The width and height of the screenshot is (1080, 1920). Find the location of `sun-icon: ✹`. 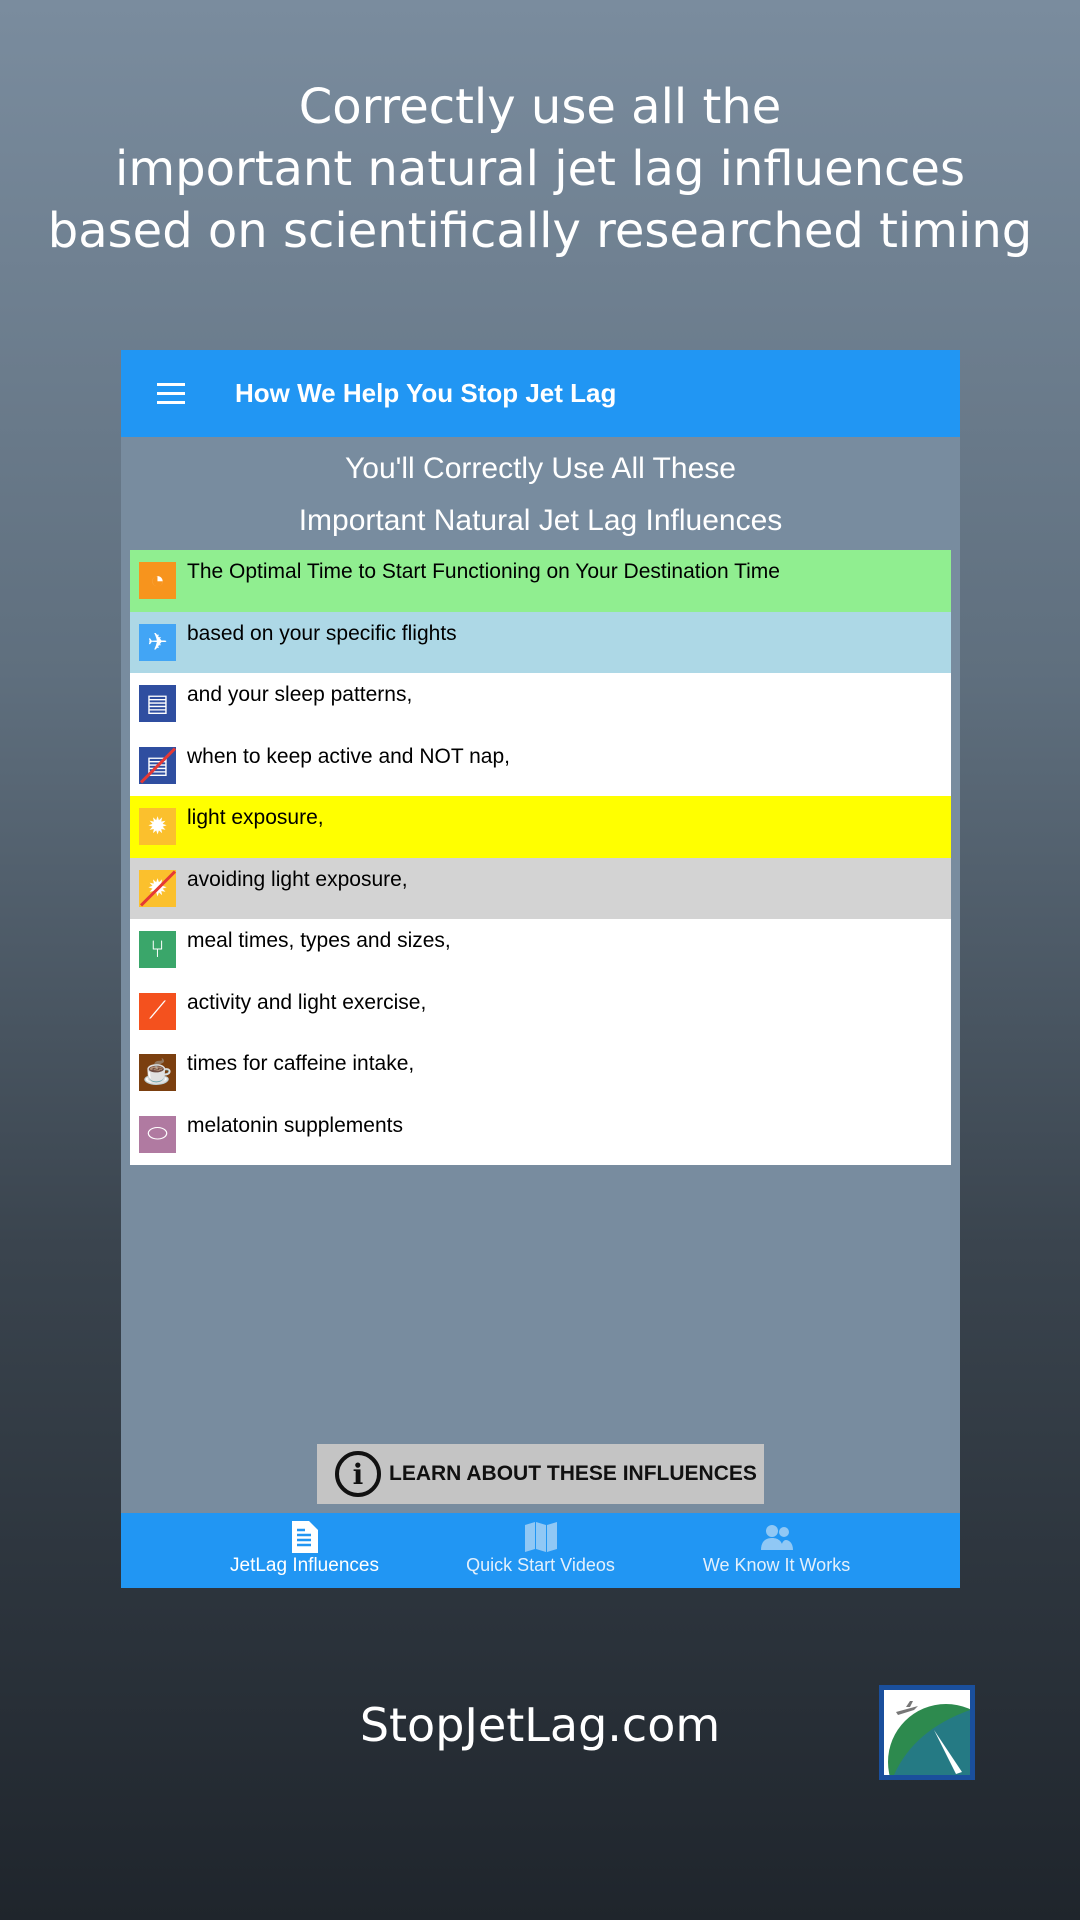

sun-icon: ✹ is located at coordinates (157, 826).